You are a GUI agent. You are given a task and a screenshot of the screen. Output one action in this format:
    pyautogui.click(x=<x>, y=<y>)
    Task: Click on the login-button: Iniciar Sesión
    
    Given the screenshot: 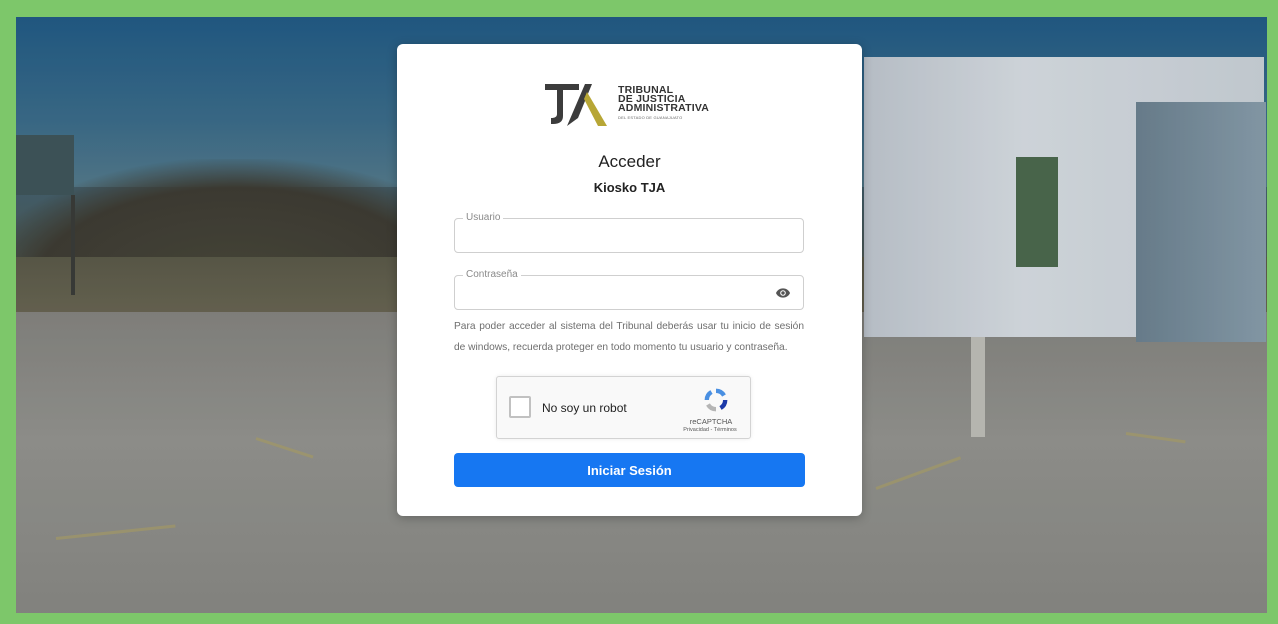 What is the action you would take?
    pyautogui.click(x=629, y=470)
    